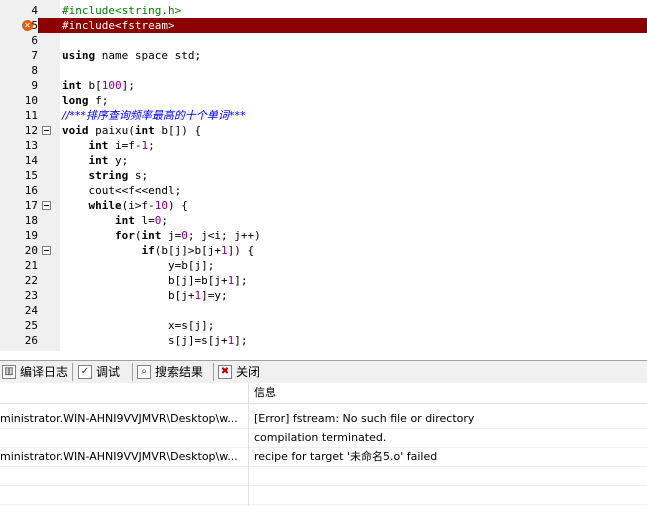 This screenshot has height=506, width=647. What do you see at coordinates (122, 190) in the screenshot?
I see `code-text: cout<<f<<endl;` at bounding box center [122, 190].